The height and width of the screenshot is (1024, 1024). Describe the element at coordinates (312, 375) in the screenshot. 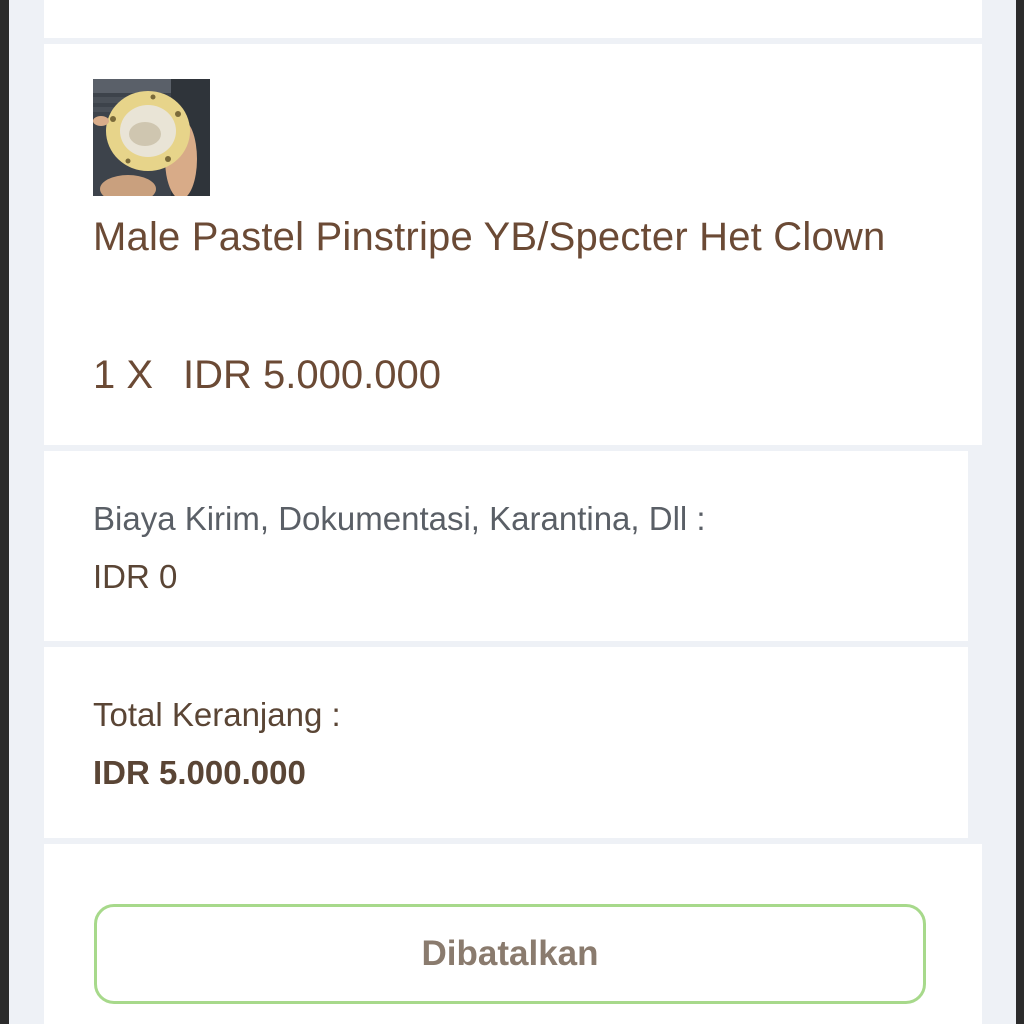

I see `item-price: IDR 5.000.000` at that location.